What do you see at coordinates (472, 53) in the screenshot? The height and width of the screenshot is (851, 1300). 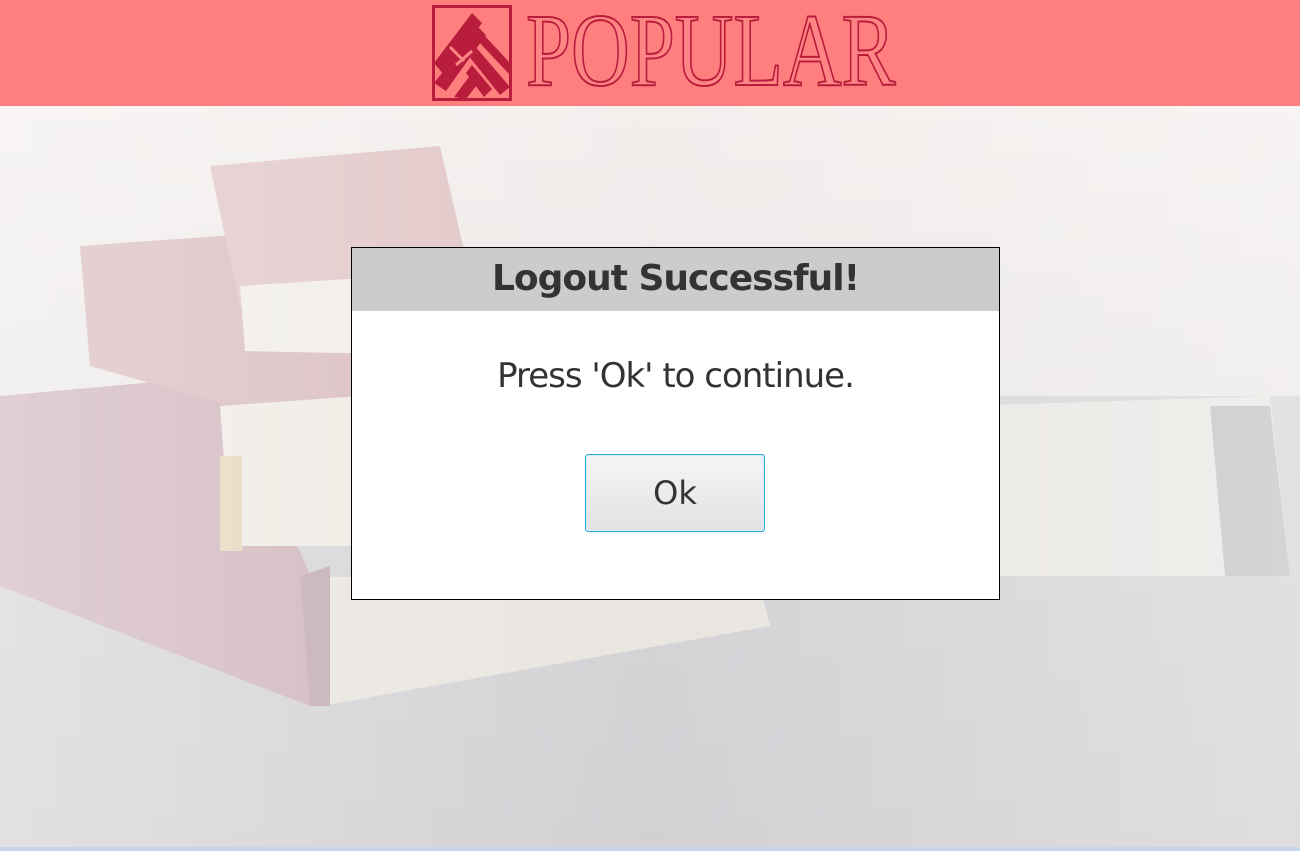 I see `popular-logo-mark-icon` at bounding box center [472, 53].